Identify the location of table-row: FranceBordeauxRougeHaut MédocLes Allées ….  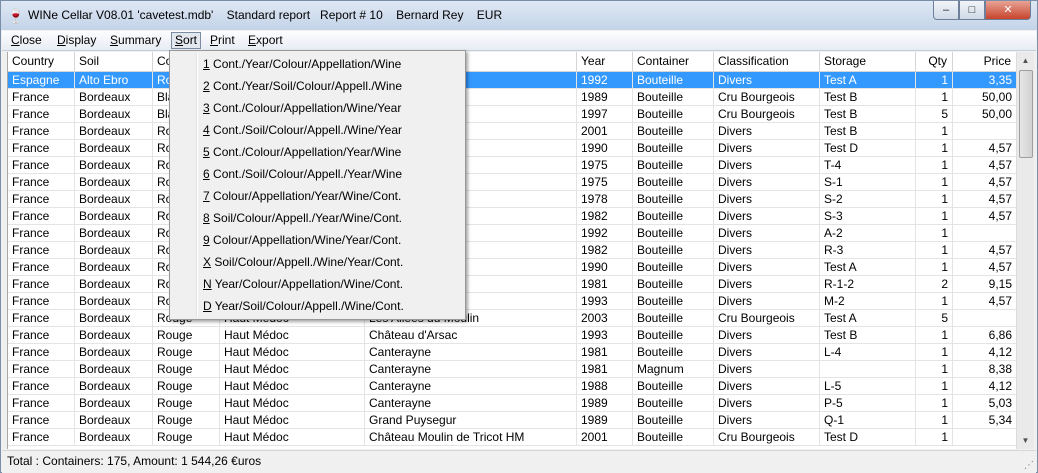
(512, 318).